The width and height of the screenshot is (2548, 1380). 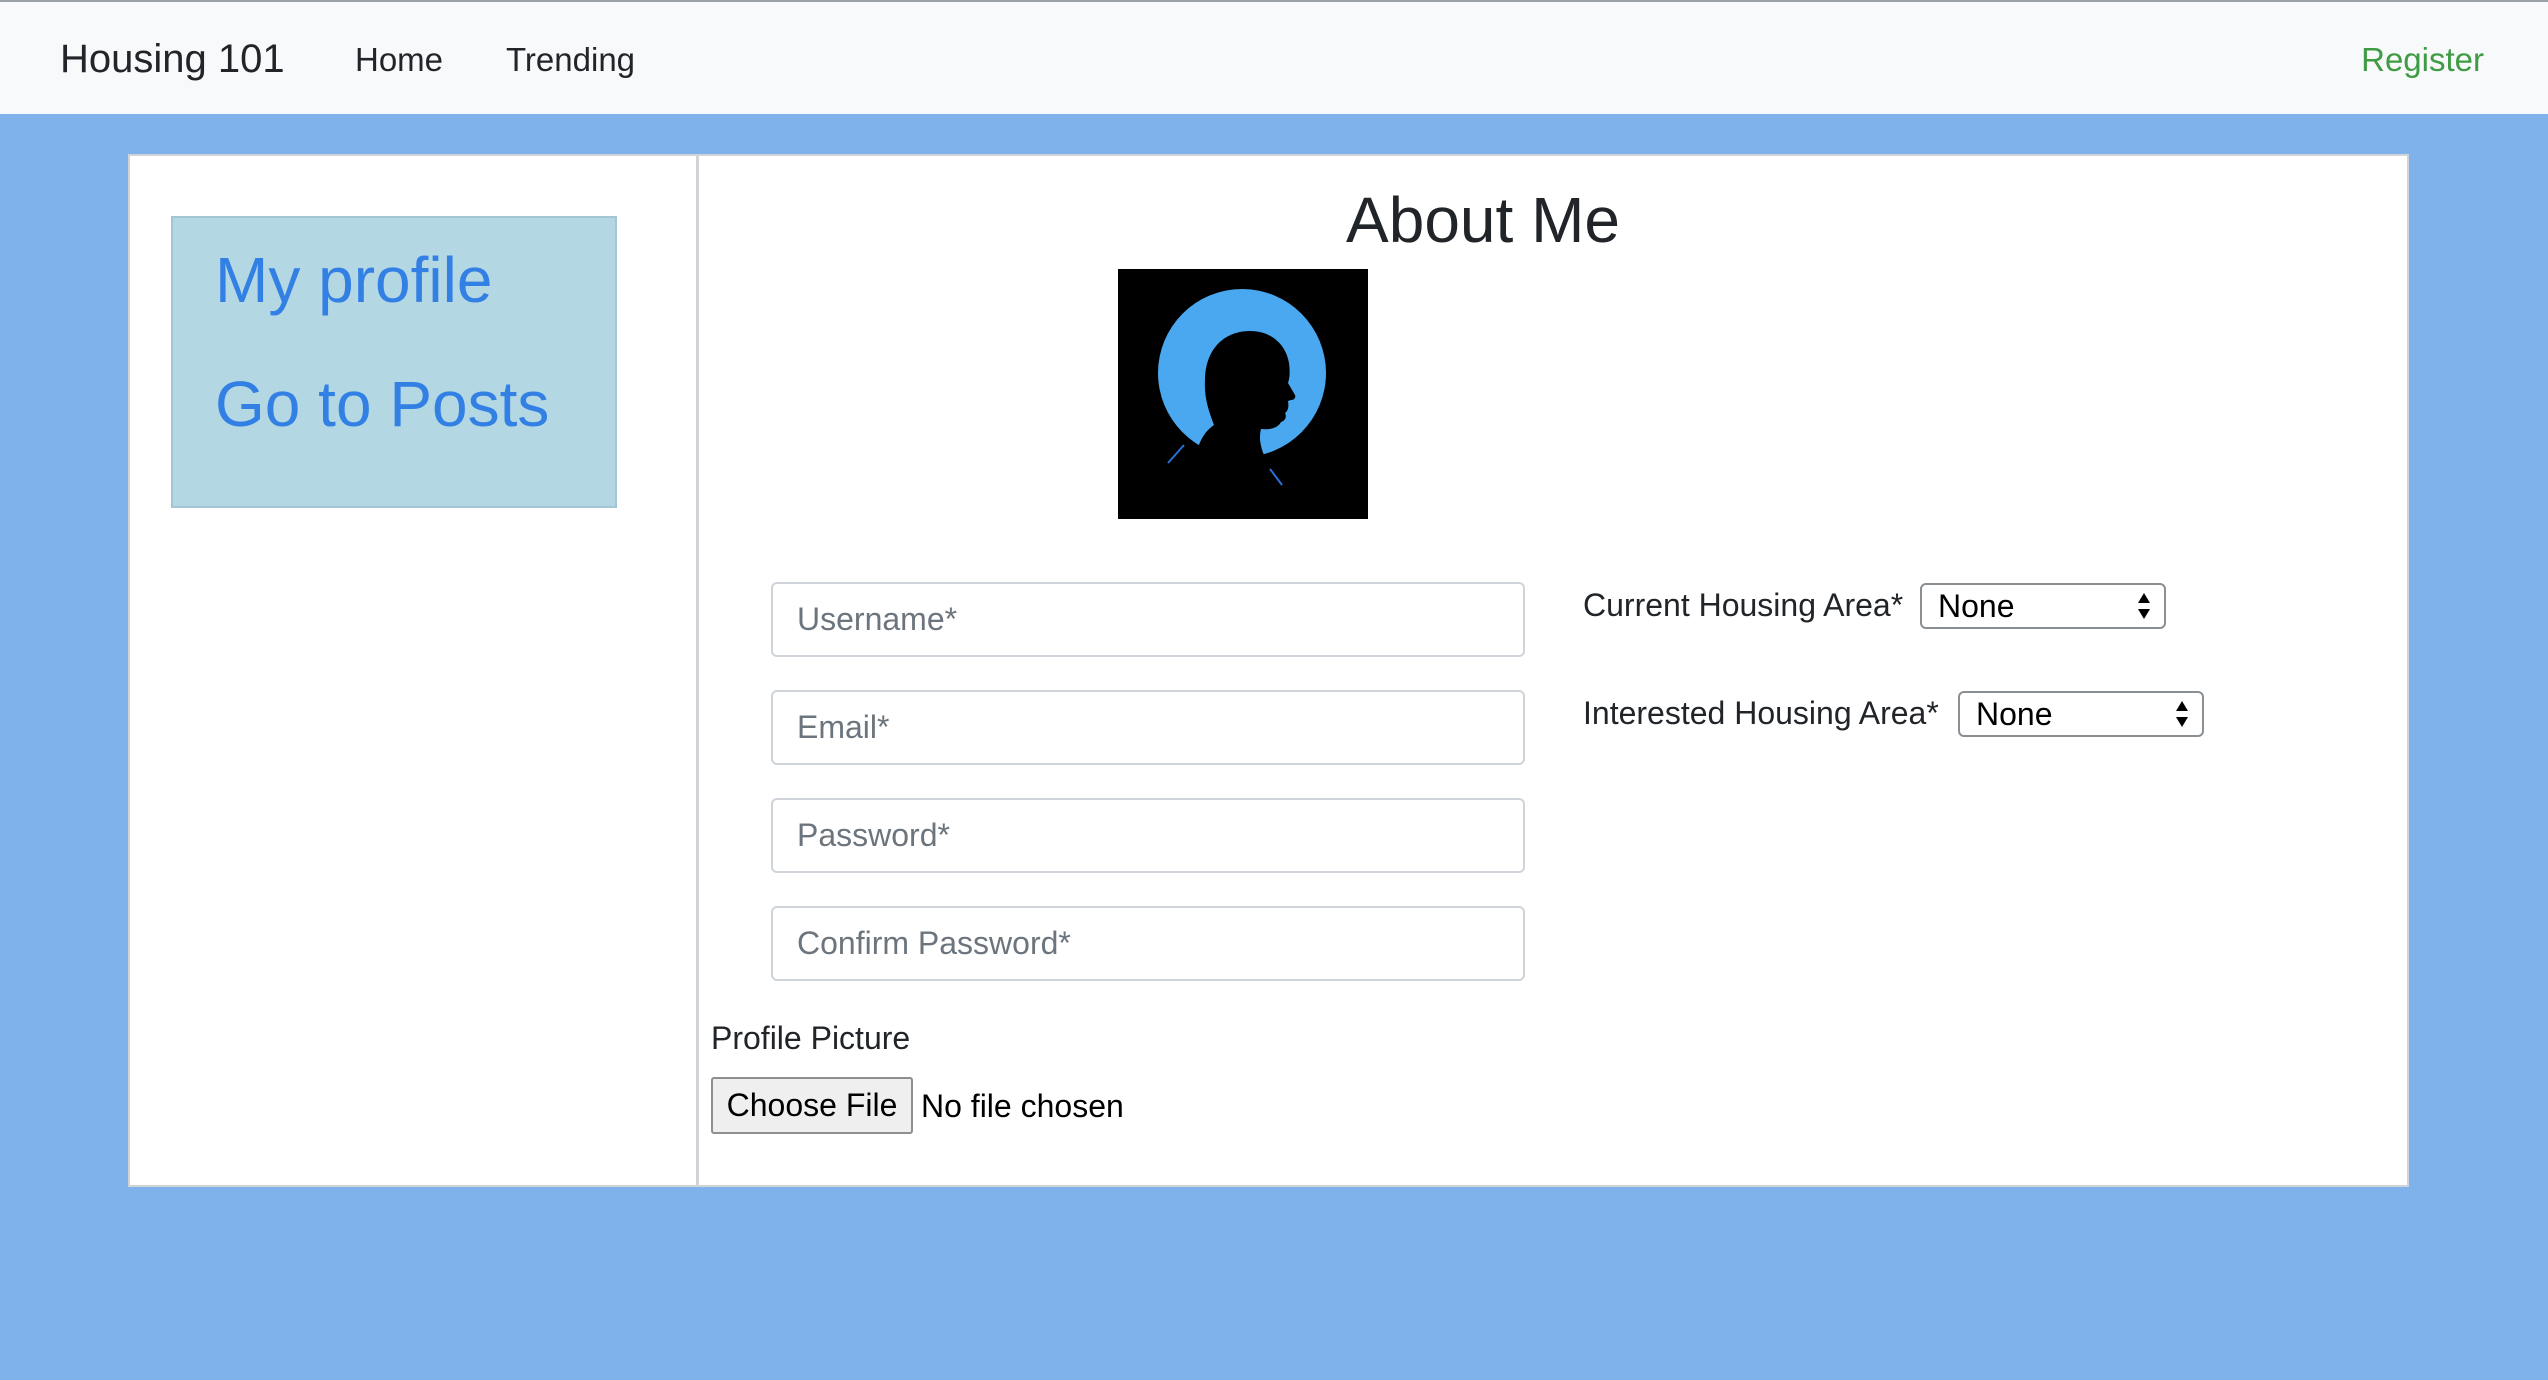 I want to click on nav-trending-link: Trending, so click(x=570, y=60).